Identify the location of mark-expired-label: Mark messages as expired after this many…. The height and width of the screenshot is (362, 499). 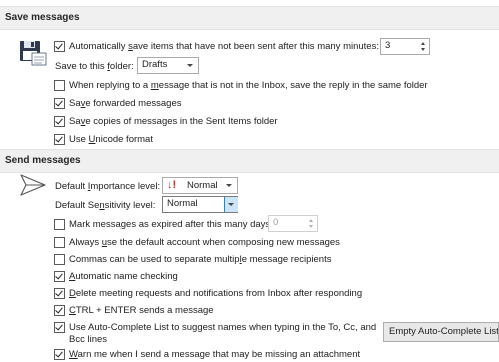
(171, 224).